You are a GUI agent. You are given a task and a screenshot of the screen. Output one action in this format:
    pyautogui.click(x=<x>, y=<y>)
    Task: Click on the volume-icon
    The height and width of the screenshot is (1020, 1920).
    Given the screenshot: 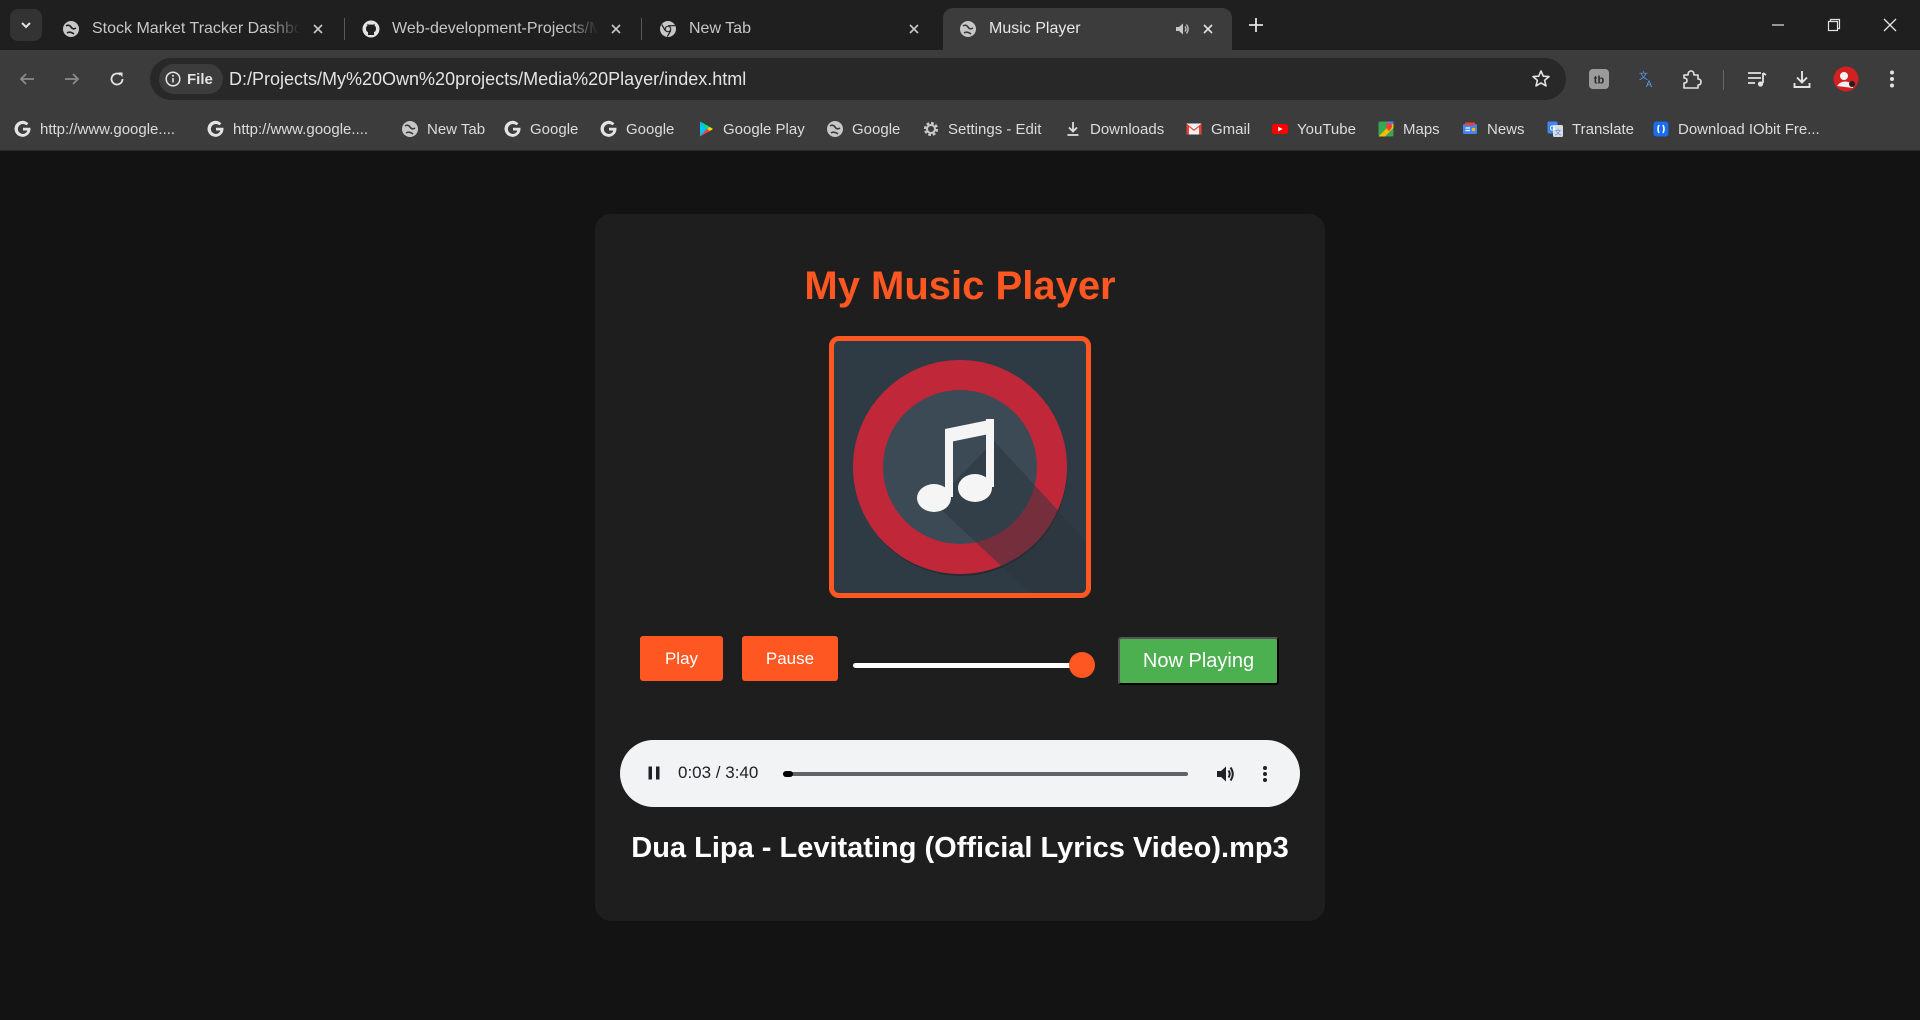 What is the action you would take?
    pyautogui.click(x=1225, y=774)
    